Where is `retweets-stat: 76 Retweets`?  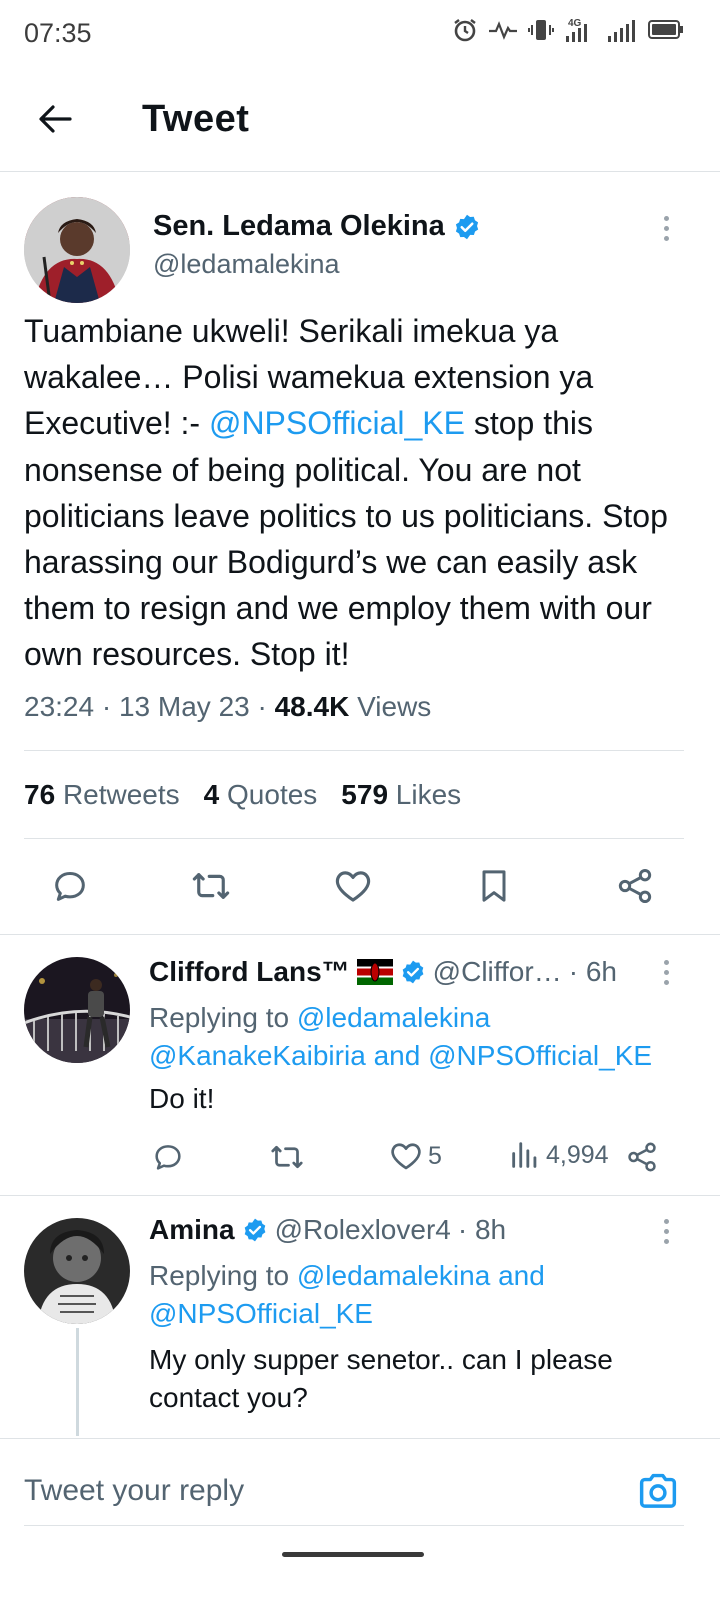
retweets-stat: 76 Retweets is located at coordinates (102, 795).